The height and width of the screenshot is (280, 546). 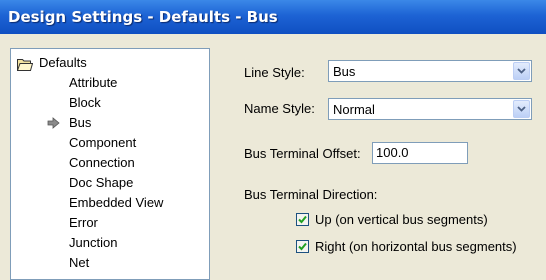 I want to click on tree-item-embedded-view: Embedded View, so click(x=116, y=203).